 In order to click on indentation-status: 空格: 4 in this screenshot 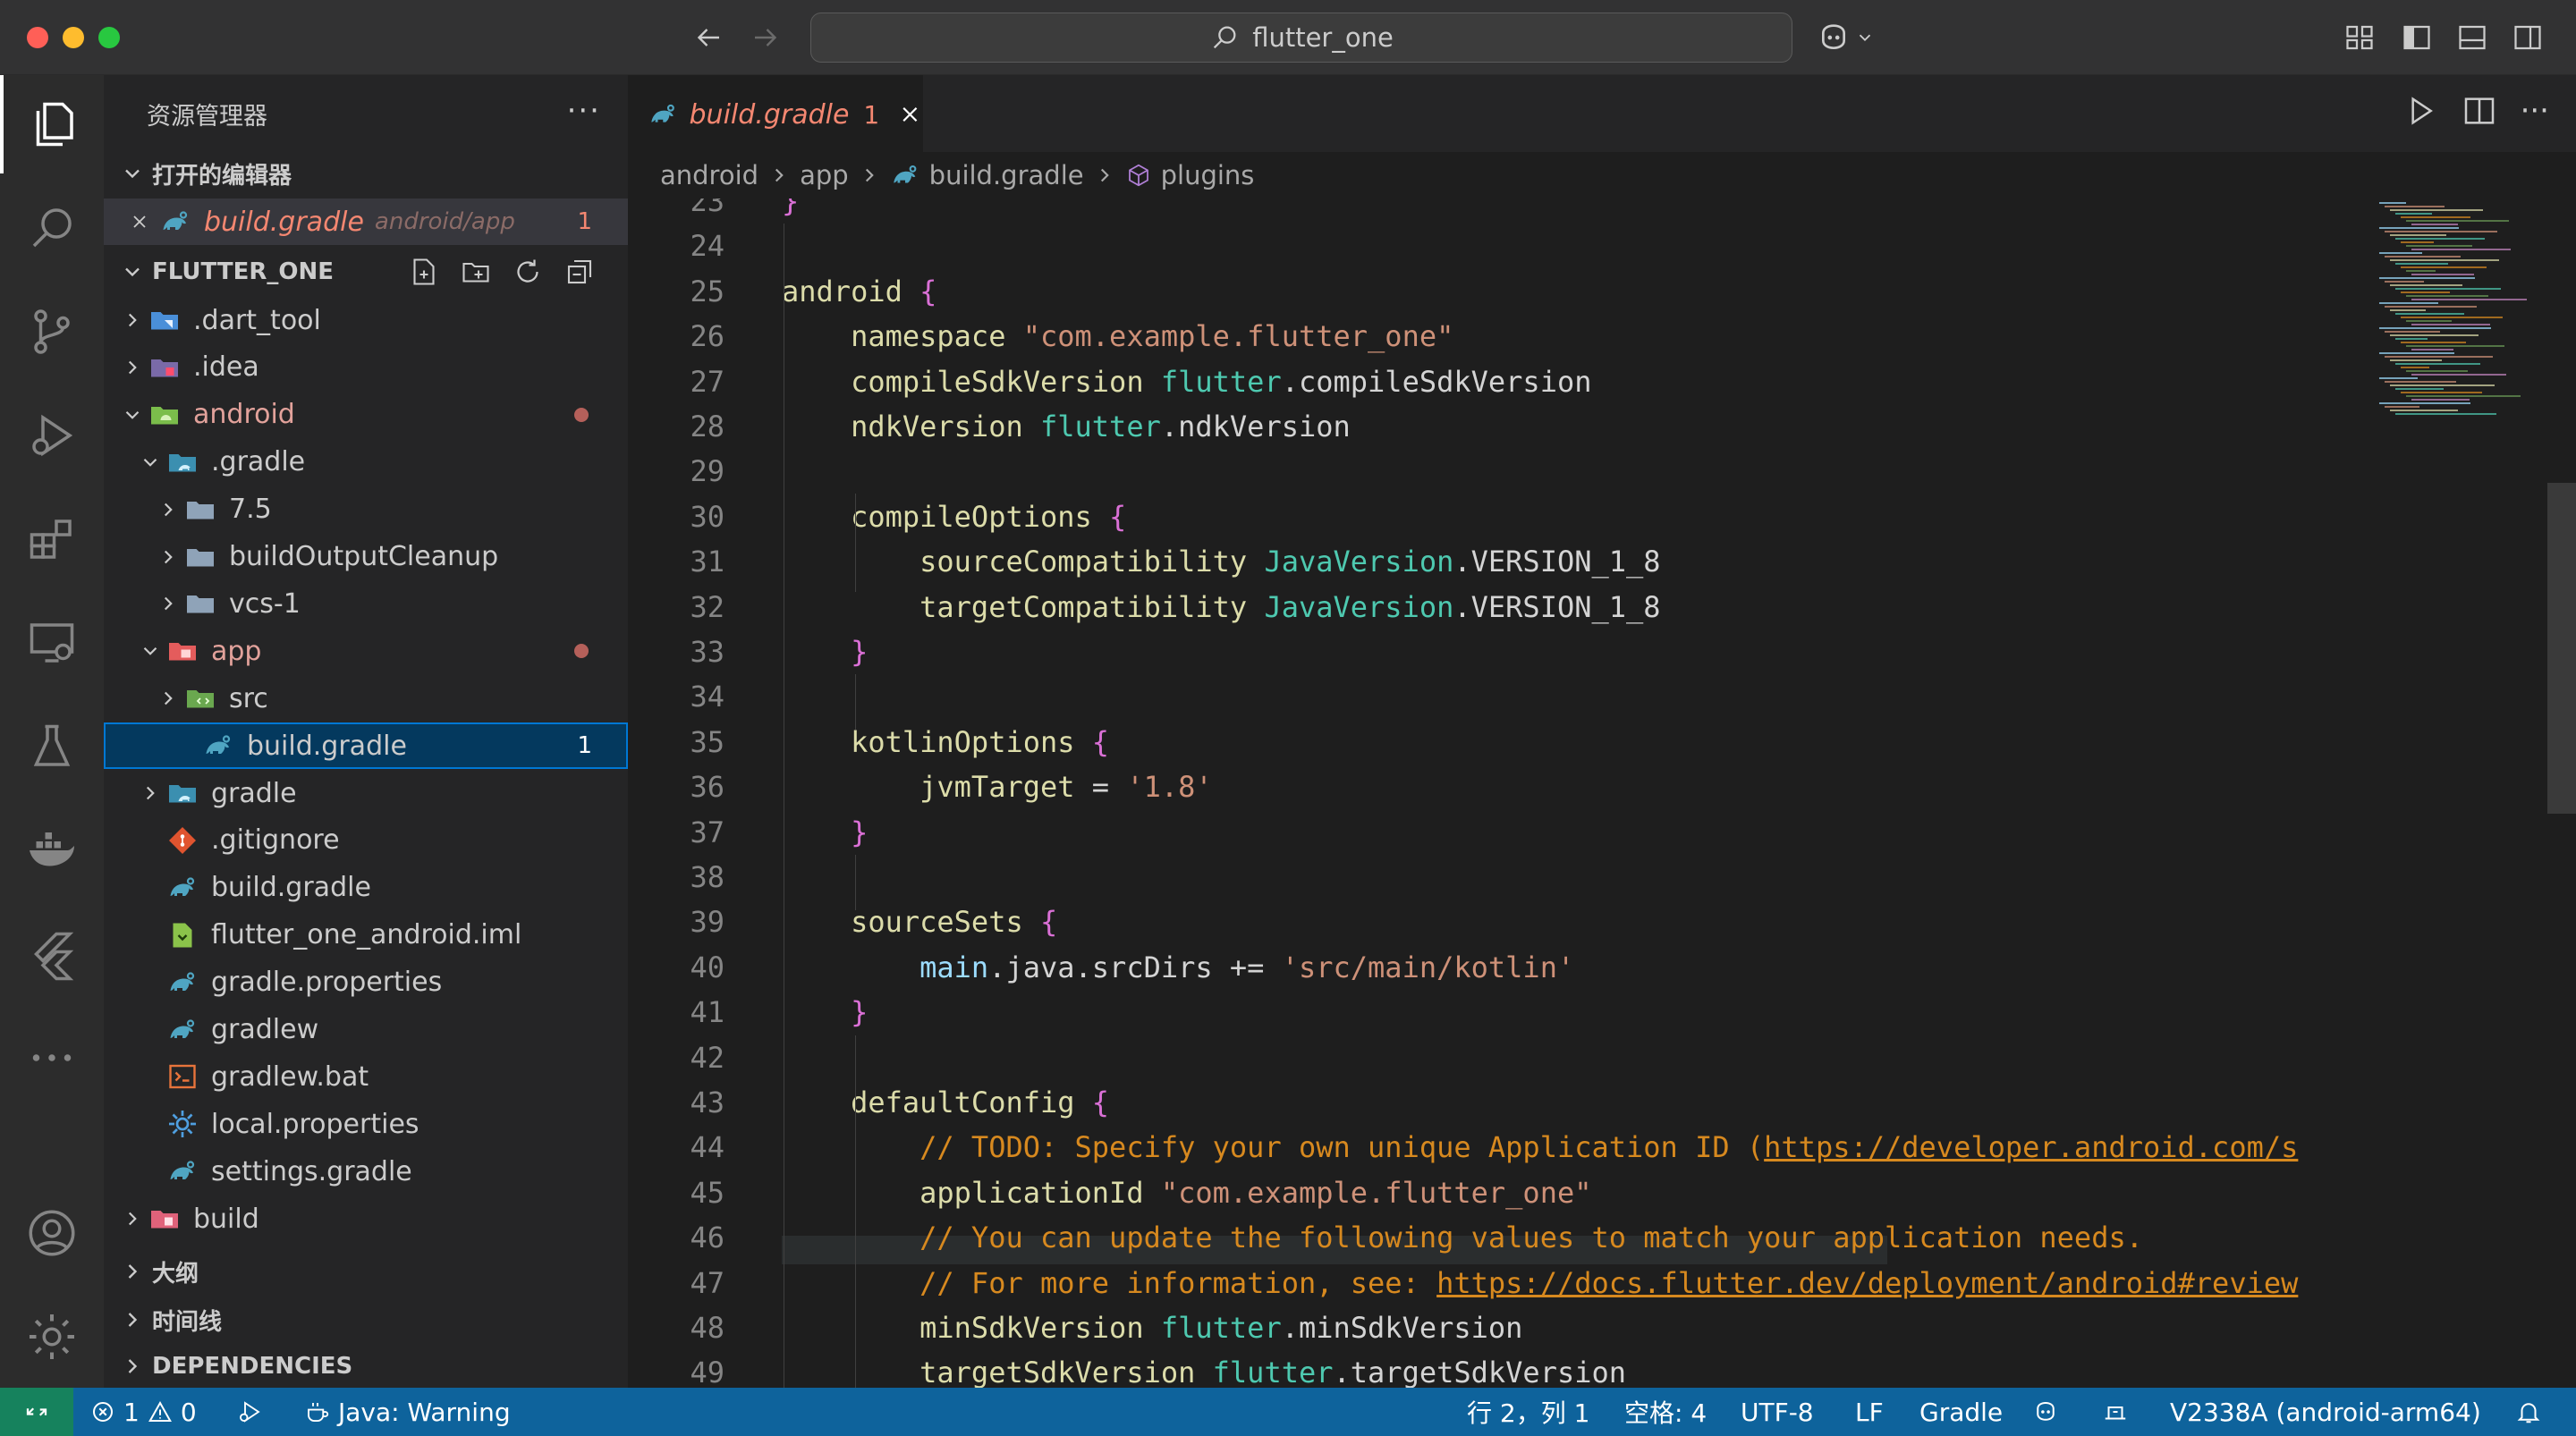, I will do `click(1665, 1412)`.